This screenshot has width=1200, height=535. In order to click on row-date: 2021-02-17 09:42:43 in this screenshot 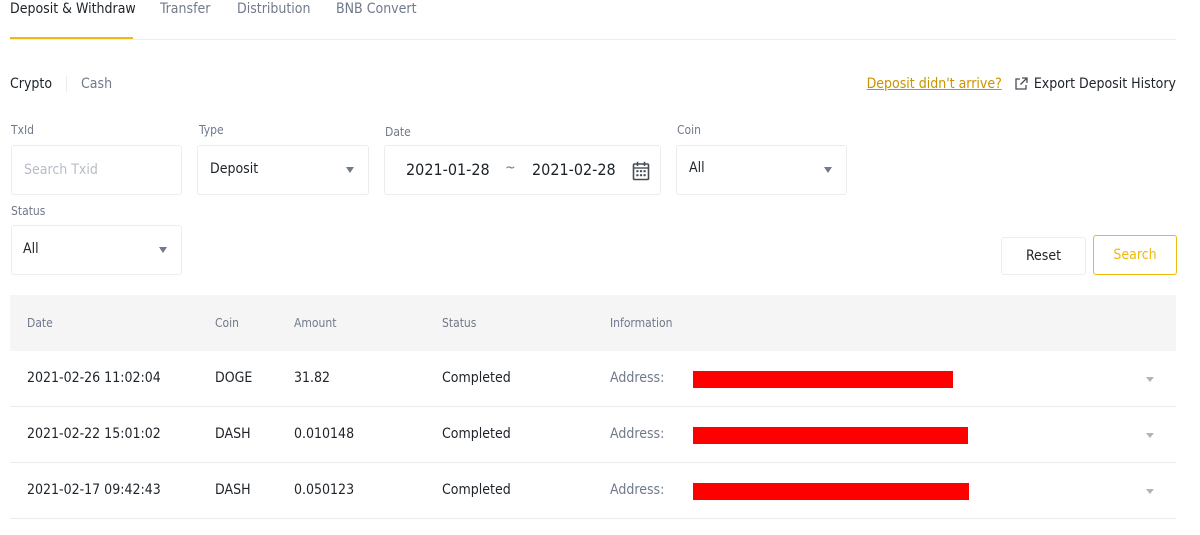, I will do `click(94, 490)`.